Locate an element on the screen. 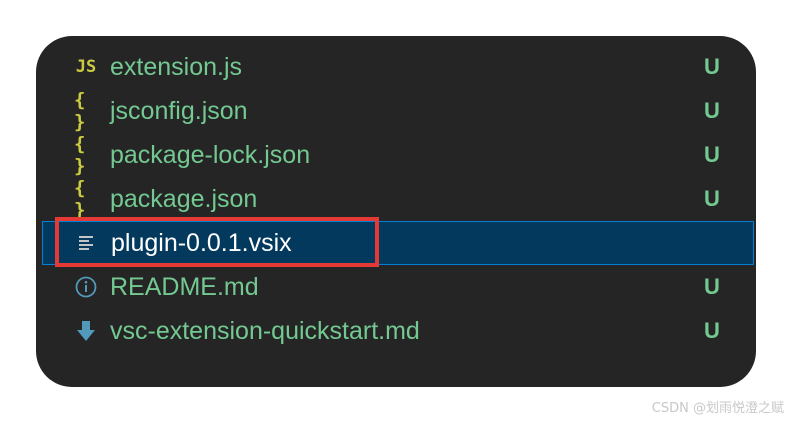  file-row-package-lock-json: { } package-lock.json U is located at coordinates (396, 155).